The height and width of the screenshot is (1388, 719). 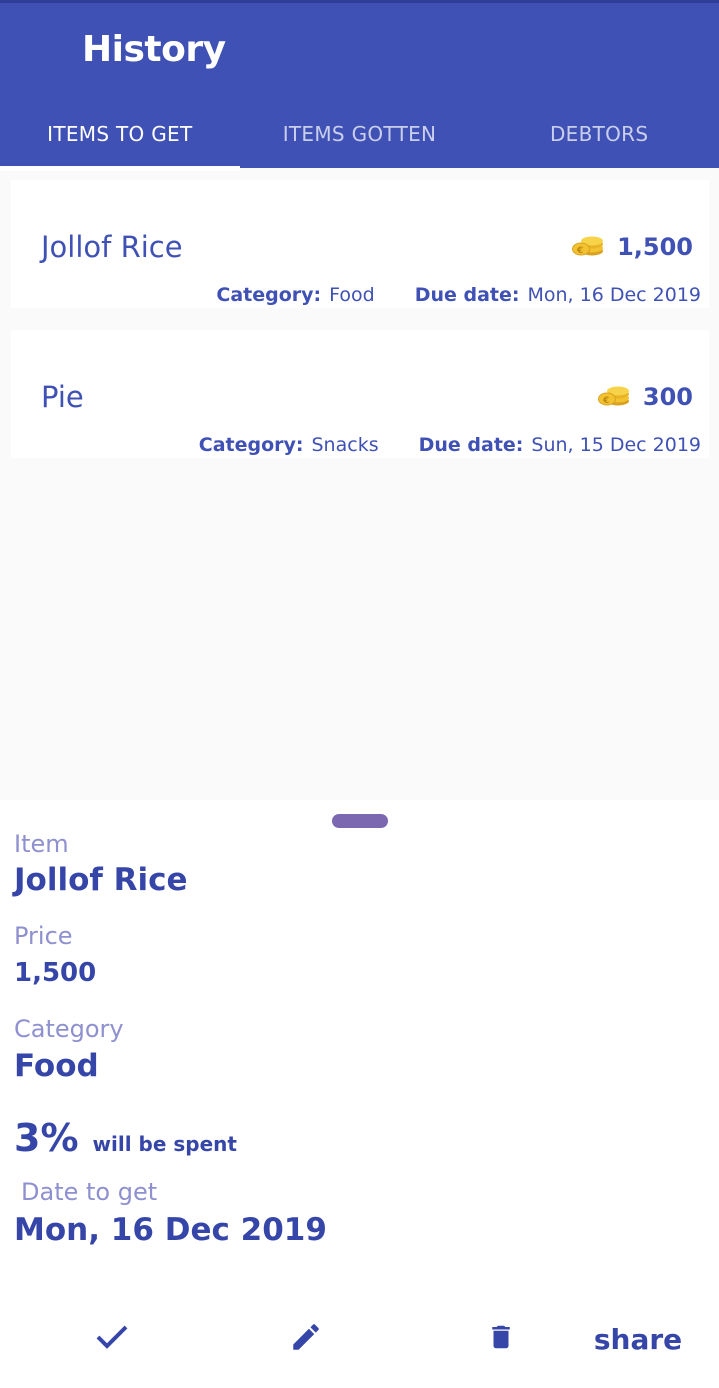 I want to click on pencil-icon, so click(x=306, y=1339).